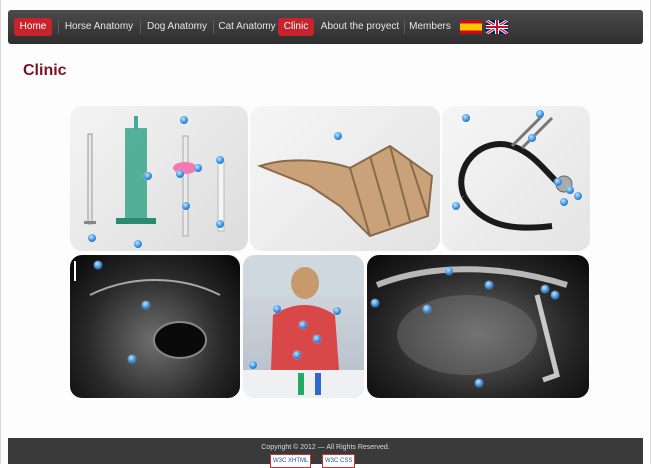 The width and height of the screenshot is (651, 468). Describe the element at coordinates (471, 27) in the screenshot. I see `spain-flag-icon` at that location.